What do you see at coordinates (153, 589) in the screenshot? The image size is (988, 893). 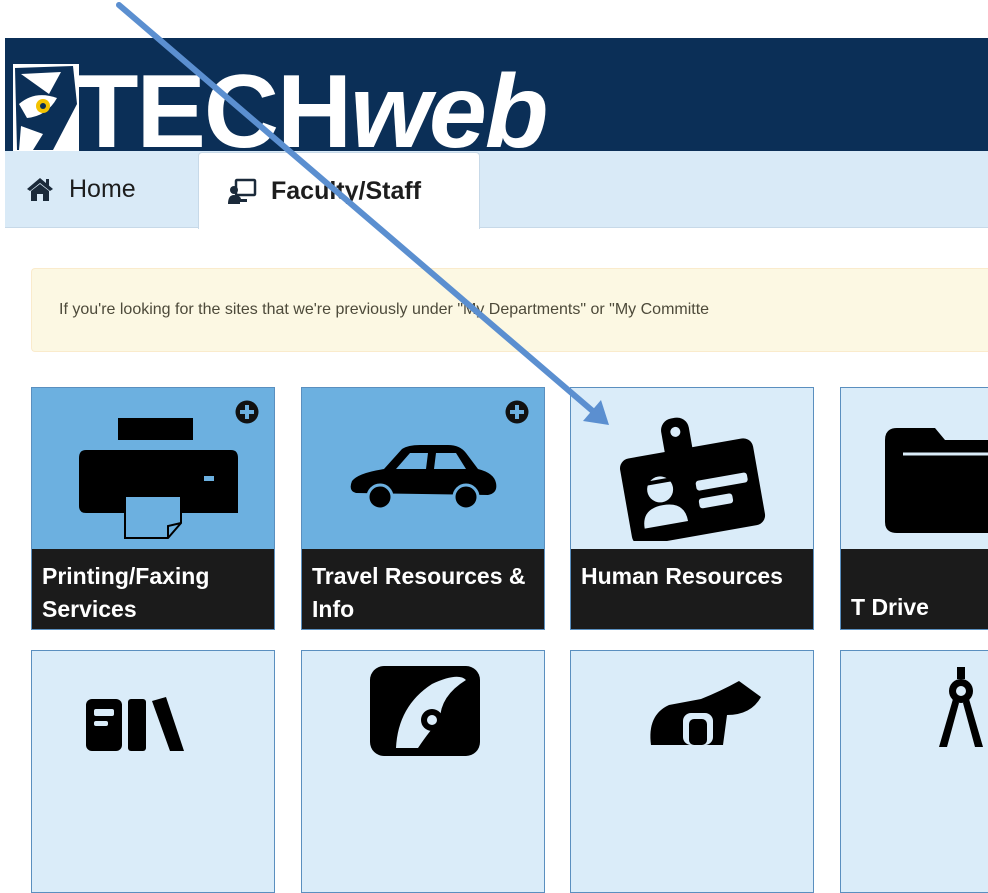 I see `tile-label: Printing/Faxing Services` at bounding box center [153, 589].